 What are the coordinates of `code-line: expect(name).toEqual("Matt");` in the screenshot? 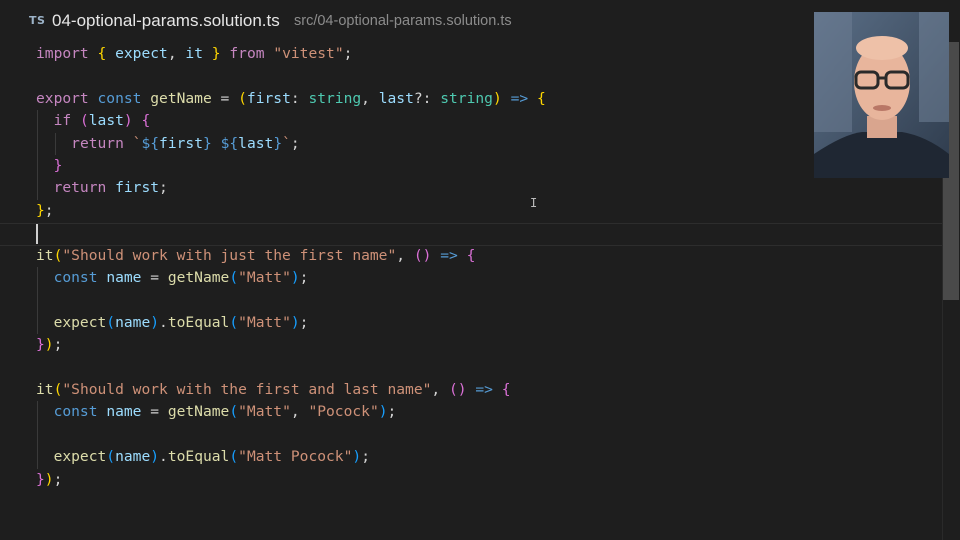 It's located at (172, 323).